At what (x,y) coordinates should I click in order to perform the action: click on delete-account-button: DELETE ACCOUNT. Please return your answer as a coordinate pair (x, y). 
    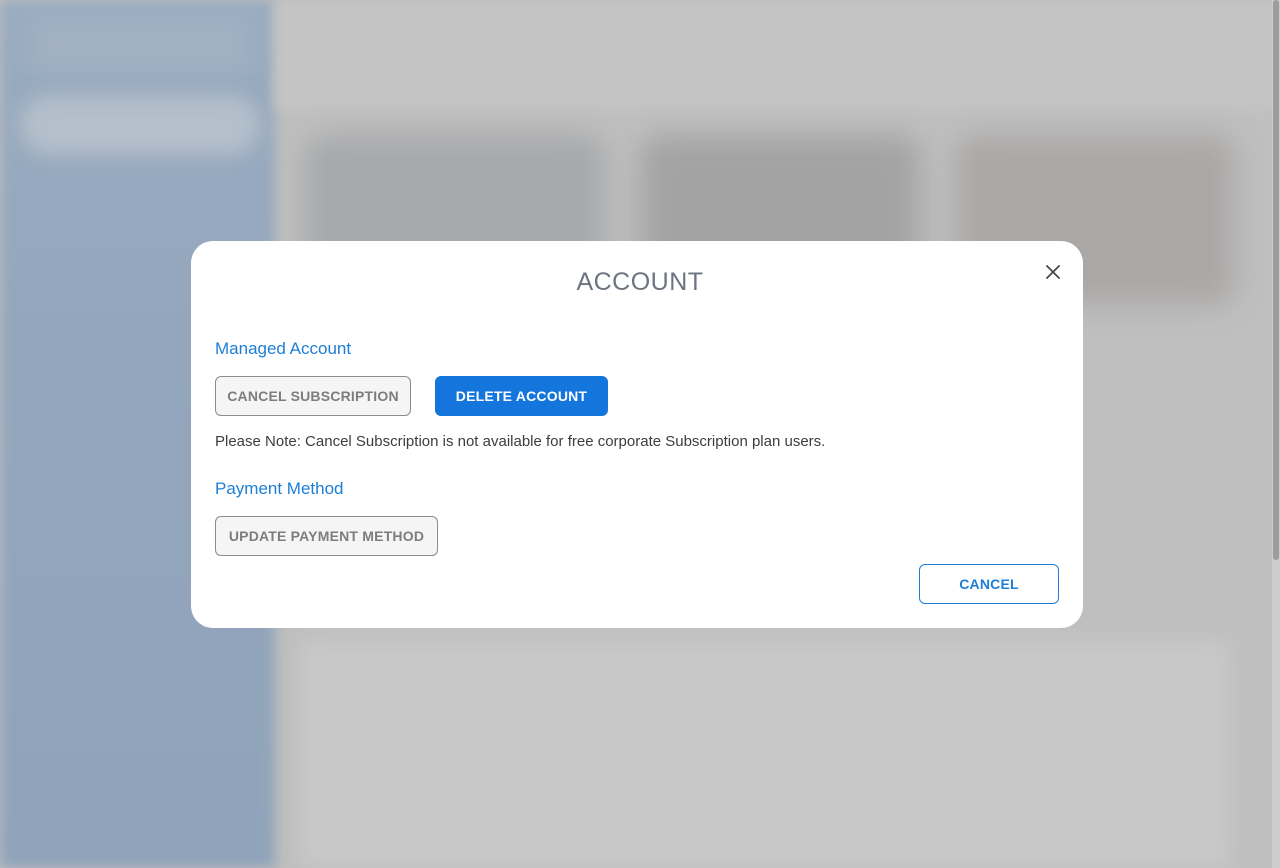
    Looking at the image, I should click on (521, 396).